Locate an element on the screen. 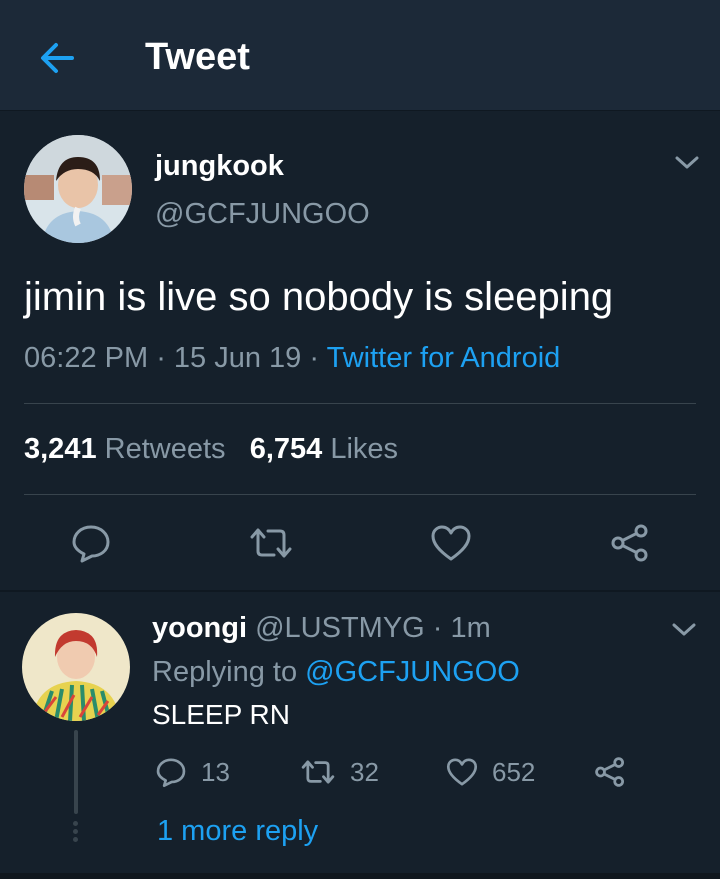  mention-link: @GCFJUNGOO is located at coordinates (412, 672).